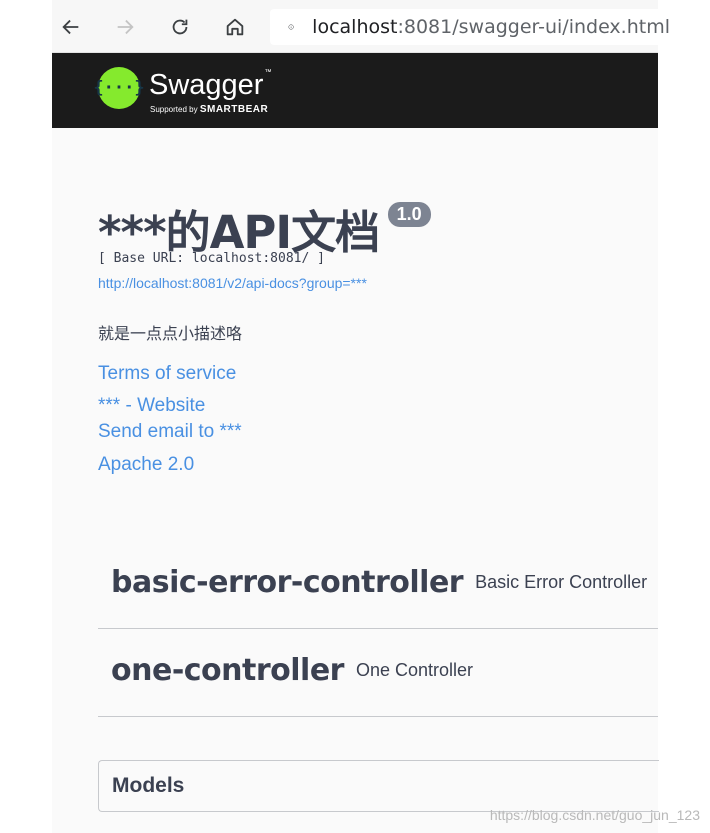 This screenshot has height=833, width=710. I want to click on swagger-topbar: {···} Swagger™ Supported by SMARTBEAR, so click(355, 90).